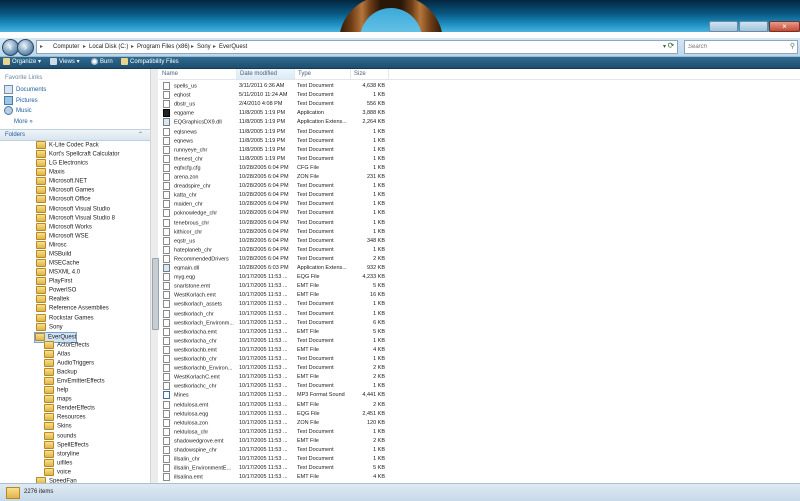 This screenshot has height=501, width=800. Describe the element at coordinates (108, 47) in the screenshot. I see `breadcrumb-local-disk: Local Disk (C:)` at that location.